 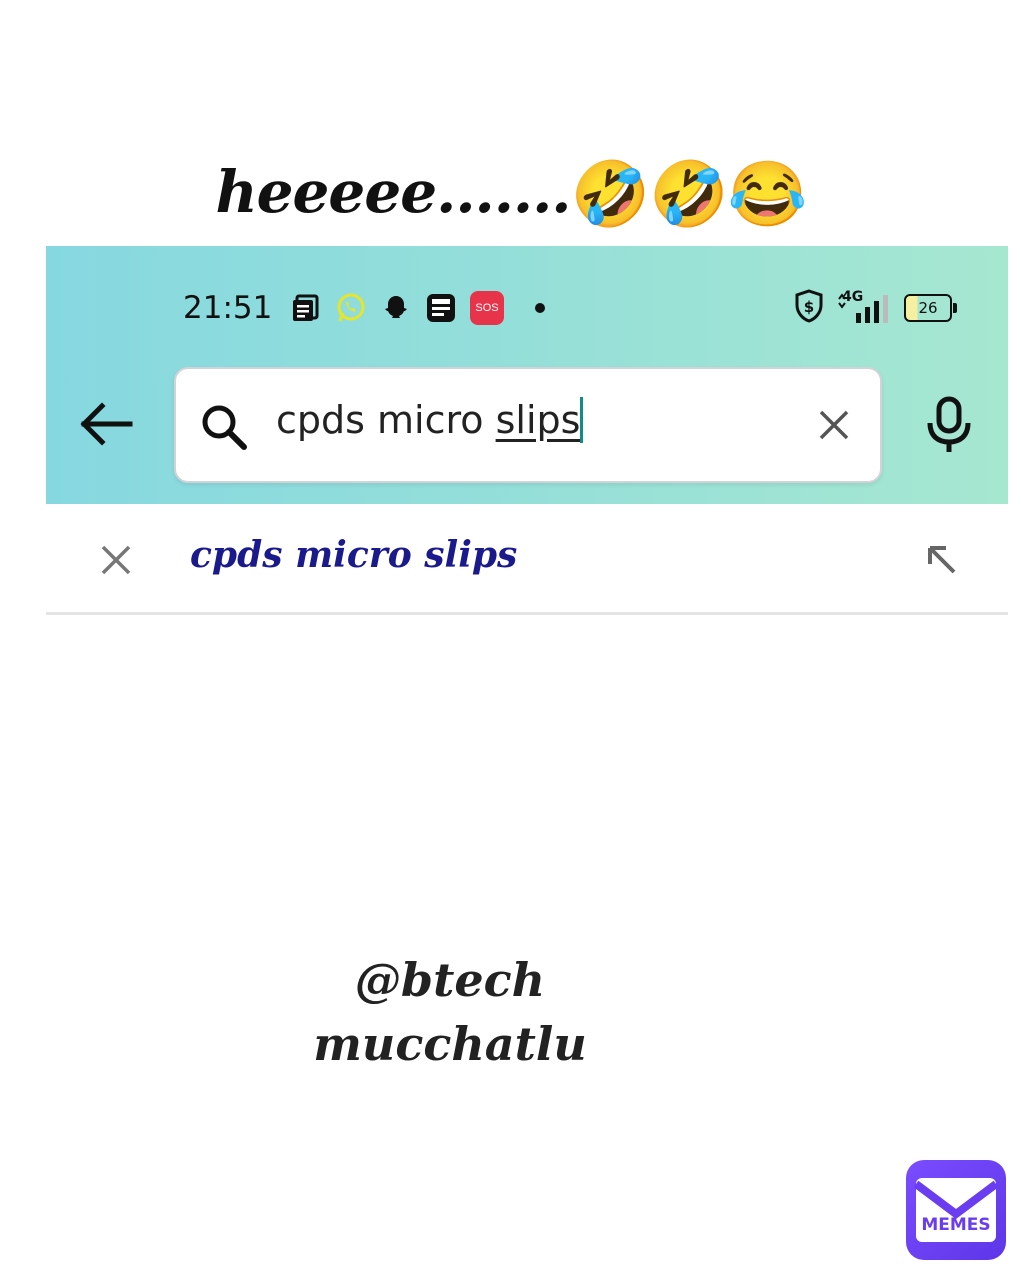 I want to click on more-notifications-dot, so click(x=540, y=308).